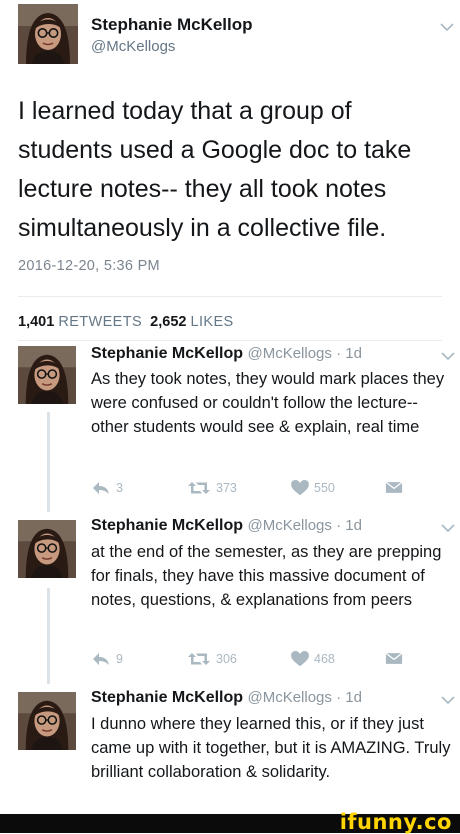 The height and width of the screenshot is (834, 460). I want to click on retweet-count: 373, so click(226, 488).